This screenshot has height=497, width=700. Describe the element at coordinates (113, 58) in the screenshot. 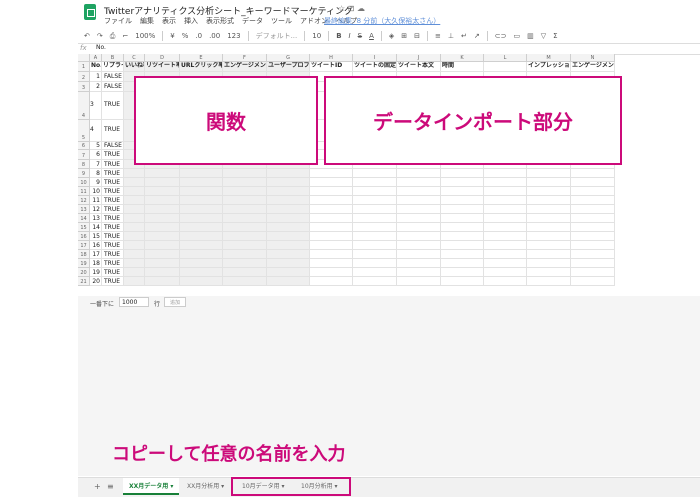

I see `column-header: B` at that location.